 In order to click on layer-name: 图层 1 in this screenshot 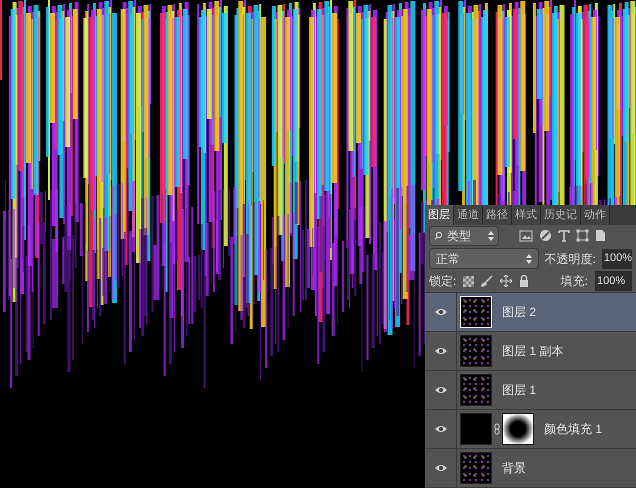, I will do `click(519, 390)`.